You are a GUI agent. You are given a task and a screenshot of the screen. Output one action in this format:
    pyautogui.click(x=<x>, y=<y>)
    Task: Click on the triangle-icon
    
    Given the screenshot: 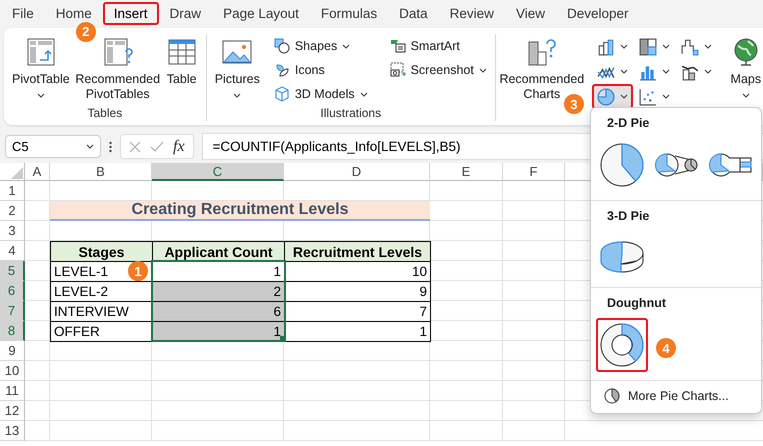 What is the action you would take?
    pyautogui.click(x=17, y=173)
    